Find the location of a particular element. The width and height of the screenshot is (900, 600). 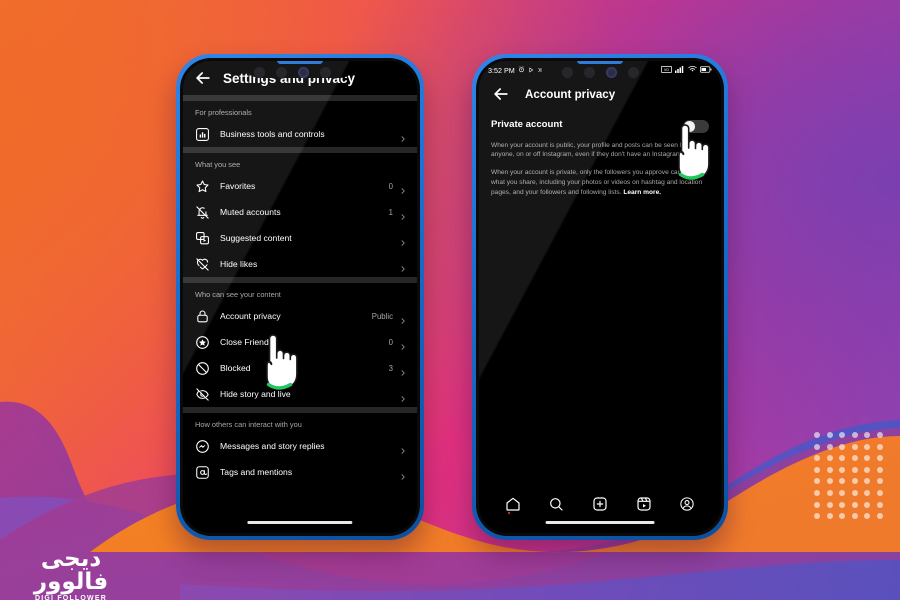

notch-pill is located at coordinates (300, 62).